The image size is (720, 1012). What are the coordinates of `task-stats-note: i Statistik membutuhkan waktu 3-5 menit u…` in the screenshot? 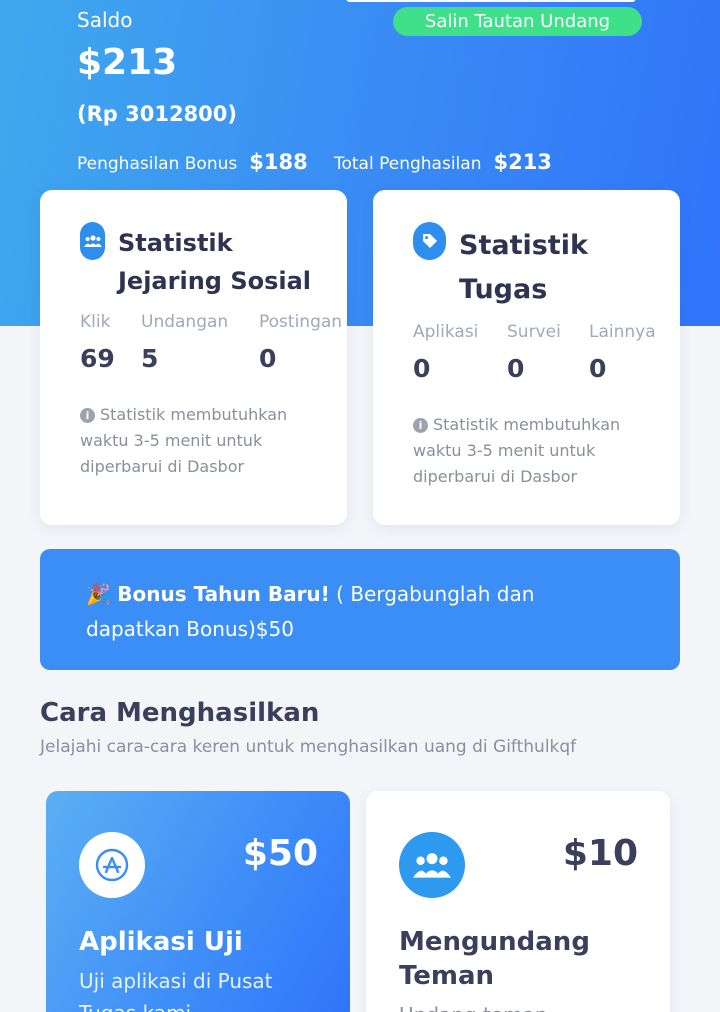 It's located at (517, 450).